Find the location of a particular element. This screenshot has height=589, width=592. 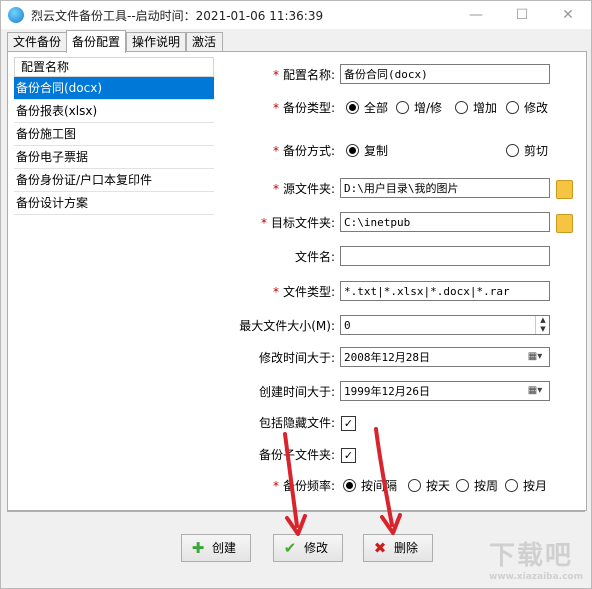

maxsize-row: 最大文件大小(M): is located at coordinates (276, 326).